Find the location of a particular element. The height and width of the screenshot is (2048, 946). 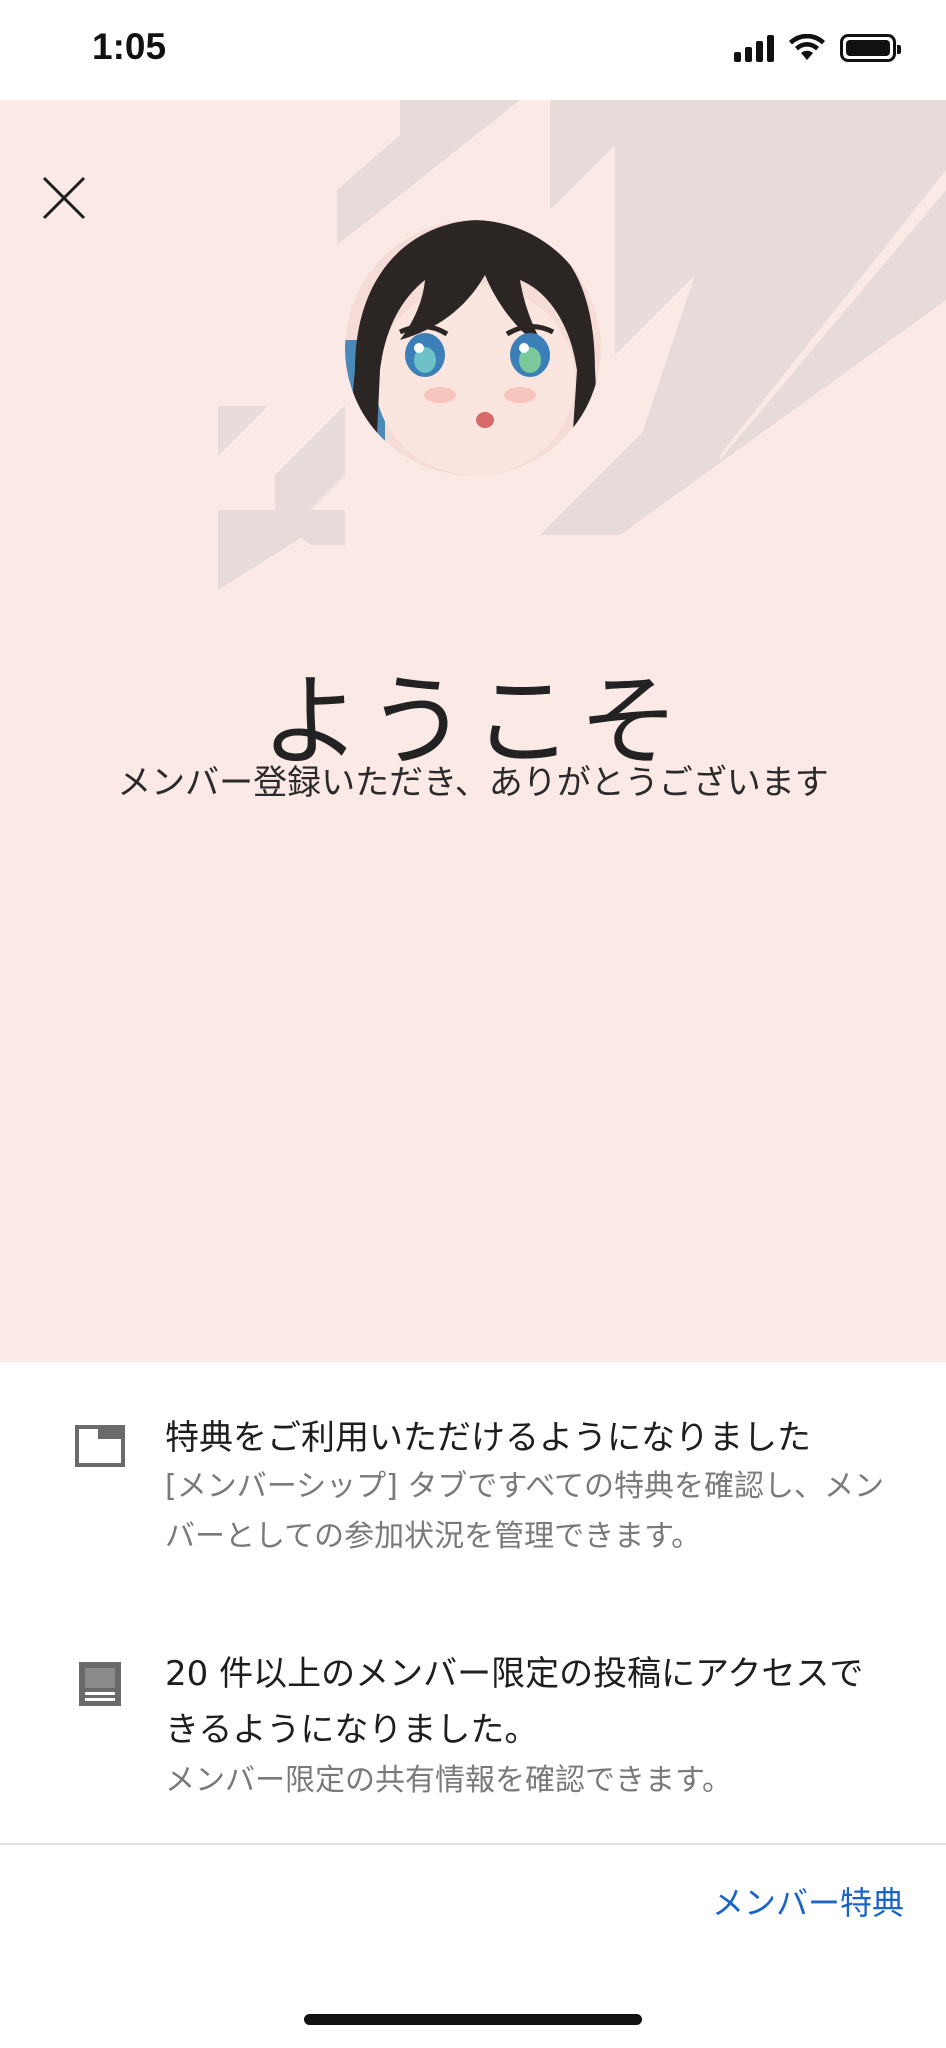

home-indicator is located at coordinates (473, 2019).